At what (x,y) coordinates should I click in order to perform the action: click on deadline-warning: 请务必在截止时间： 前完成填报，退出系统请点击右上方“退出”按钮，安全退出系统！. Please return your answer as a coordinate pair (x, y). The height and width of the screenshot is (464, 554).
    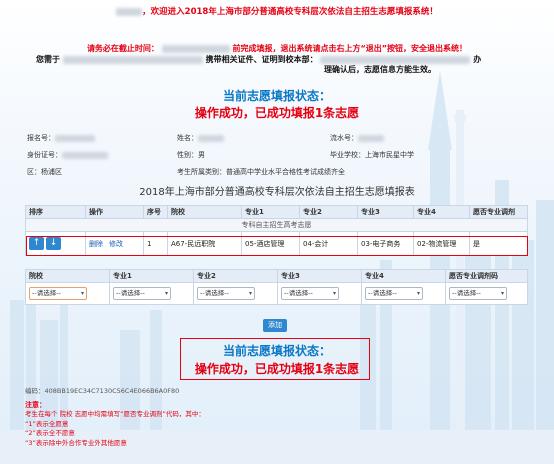
    Looking at the image, I should click on (277, 48).